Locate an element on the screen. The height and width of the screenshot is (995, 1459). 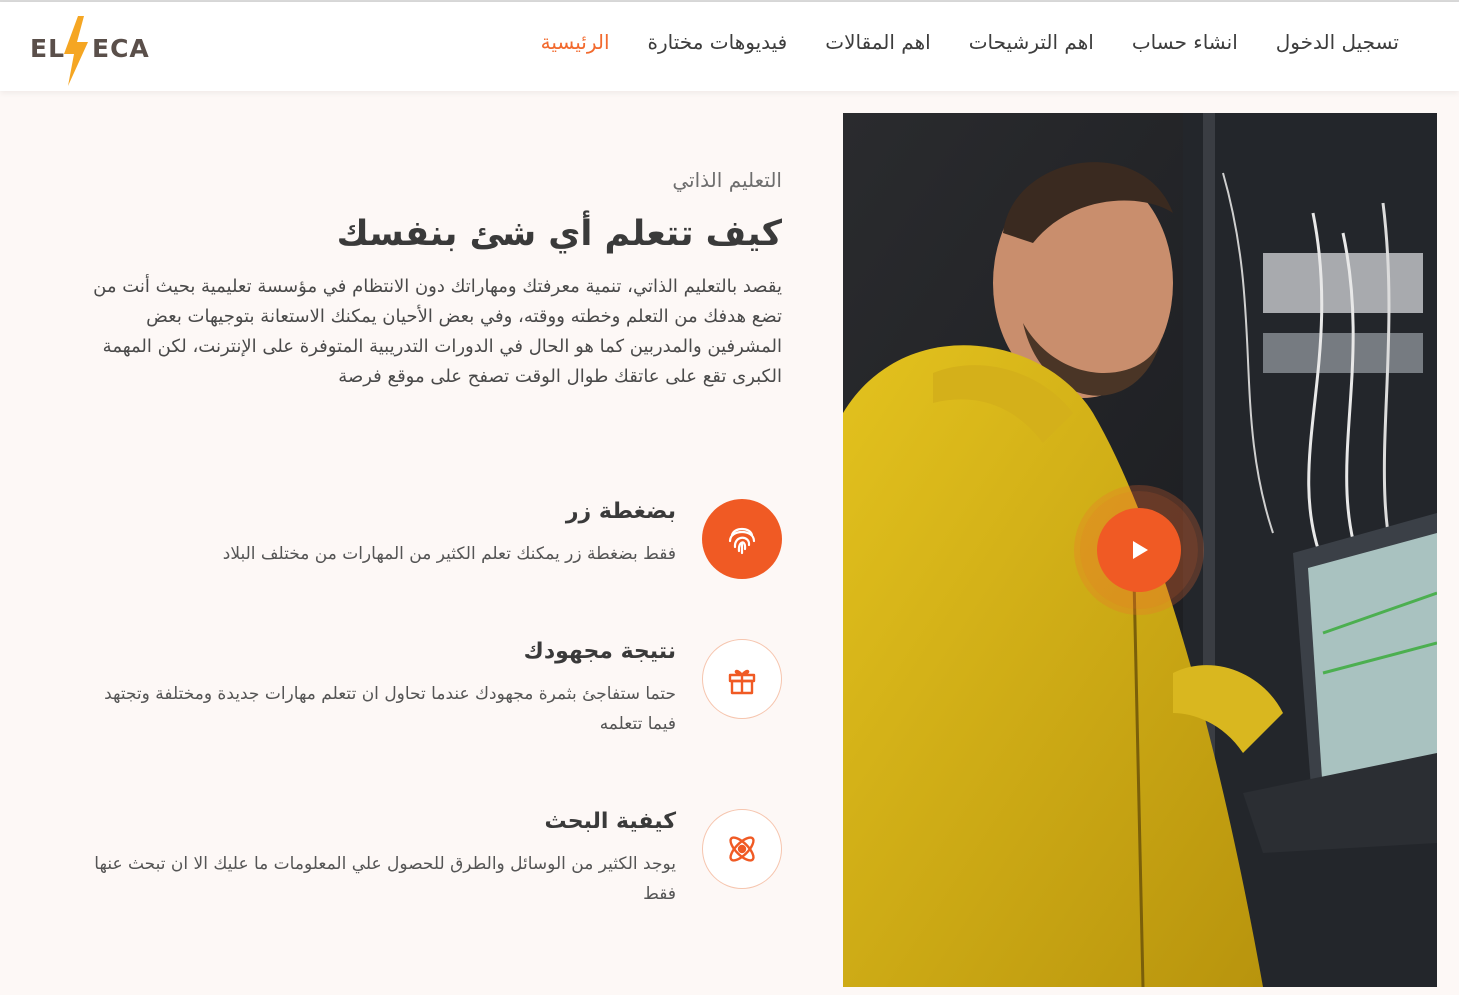
feature-title: نتيجة مجهودك is located at coordinates (599, 651).